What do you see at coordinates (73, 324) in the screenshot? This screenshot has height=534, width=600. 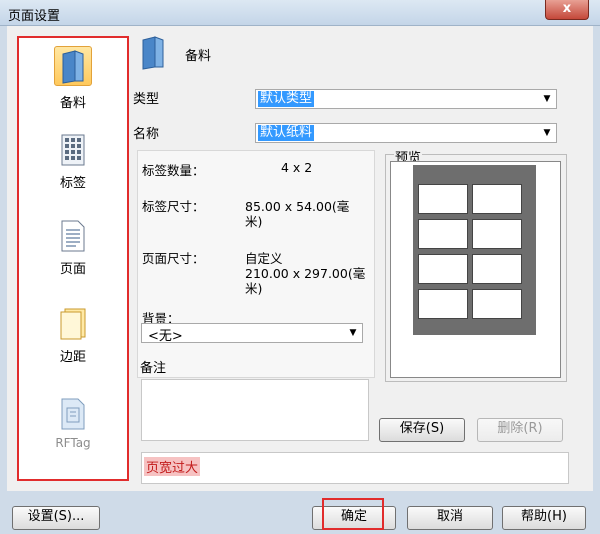 I see `margin-pages-icon` at bounding box center [73, 324].